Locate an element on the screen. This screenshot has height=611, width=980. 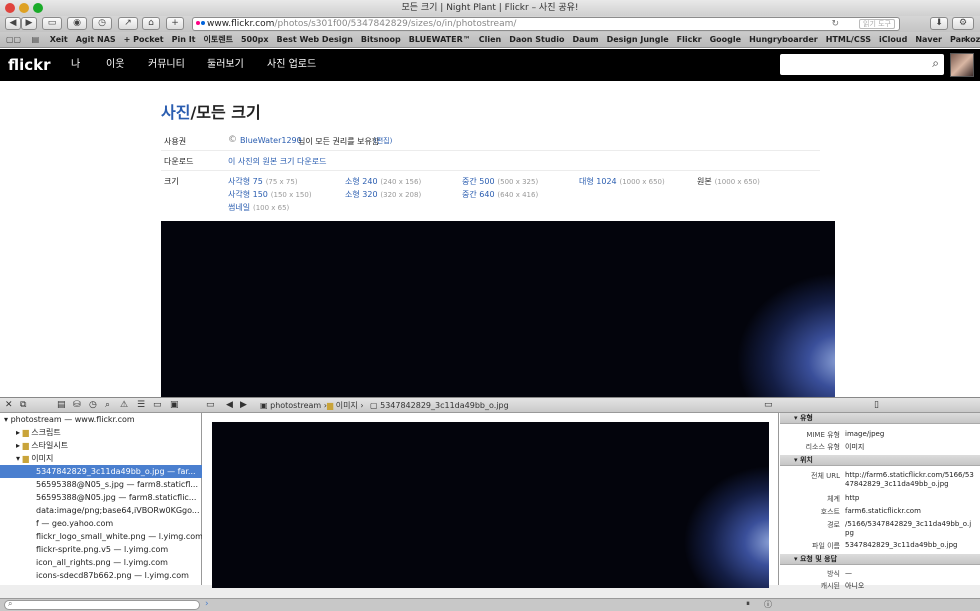
flickr-search-input: ⌕ is located at coordinates (862, 64).